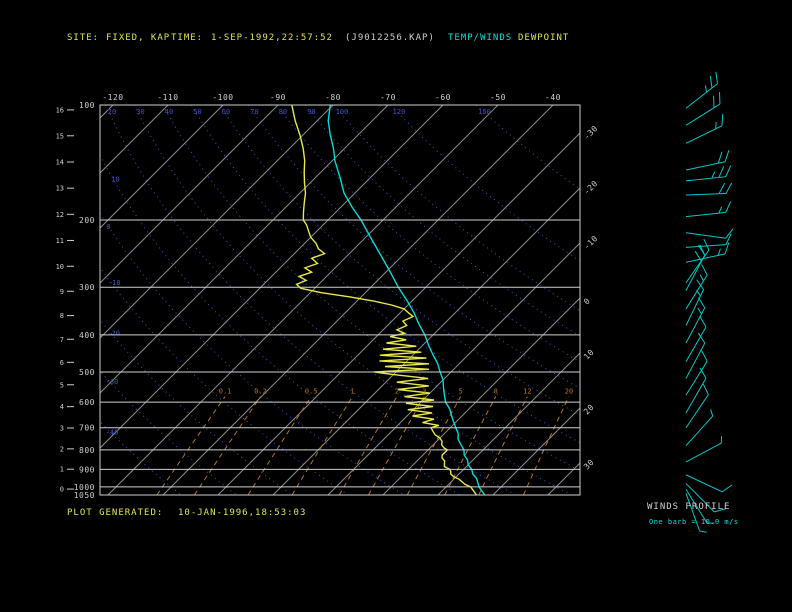  Describe the element at coordinates (399, 112) in the screenshot. I see `svg-text: 120` at that location.